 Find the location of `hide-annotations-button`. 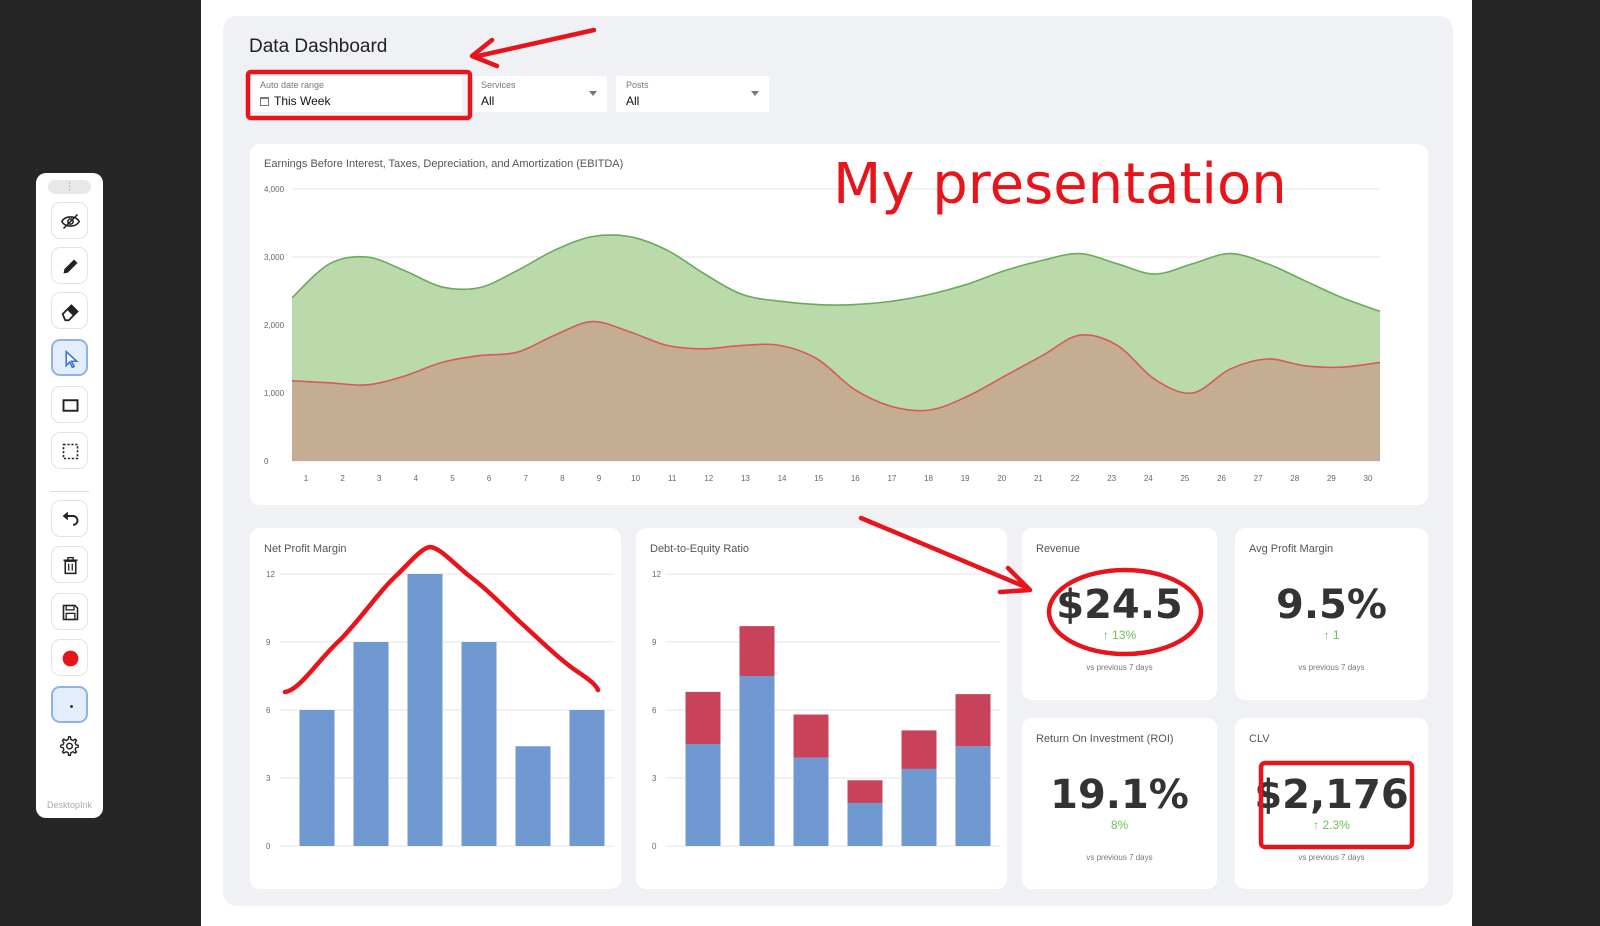

hide-annotations-button is located at coordinates (69, 220).